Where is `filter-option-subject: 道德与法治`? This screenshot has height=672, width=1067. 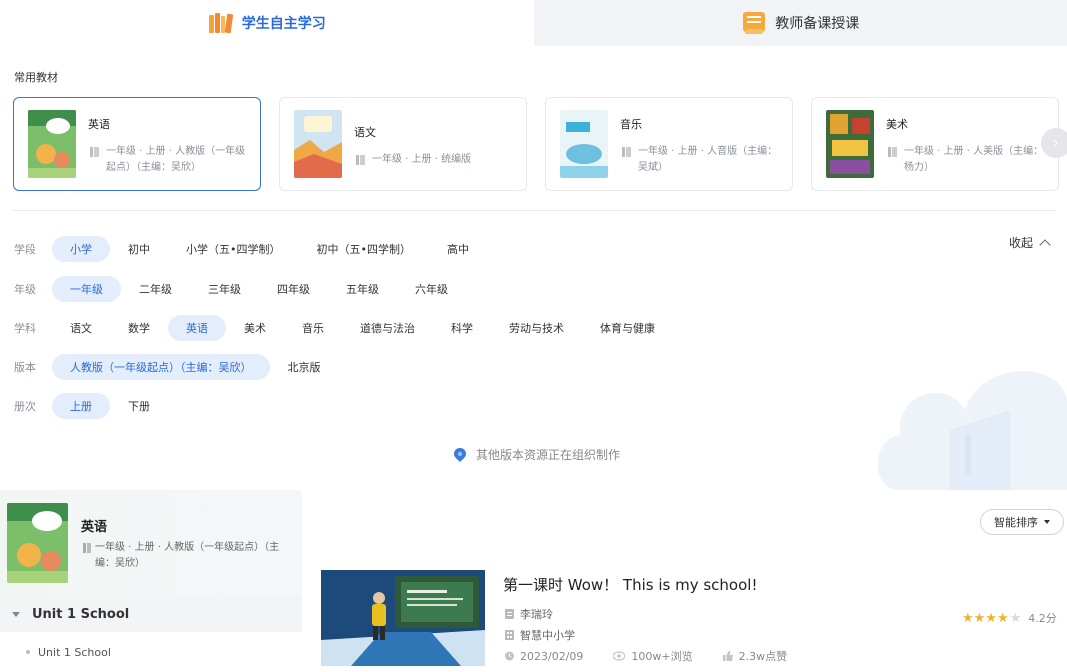
filter-option-subject: 道德与法治 is located at coordinates (387, 328).